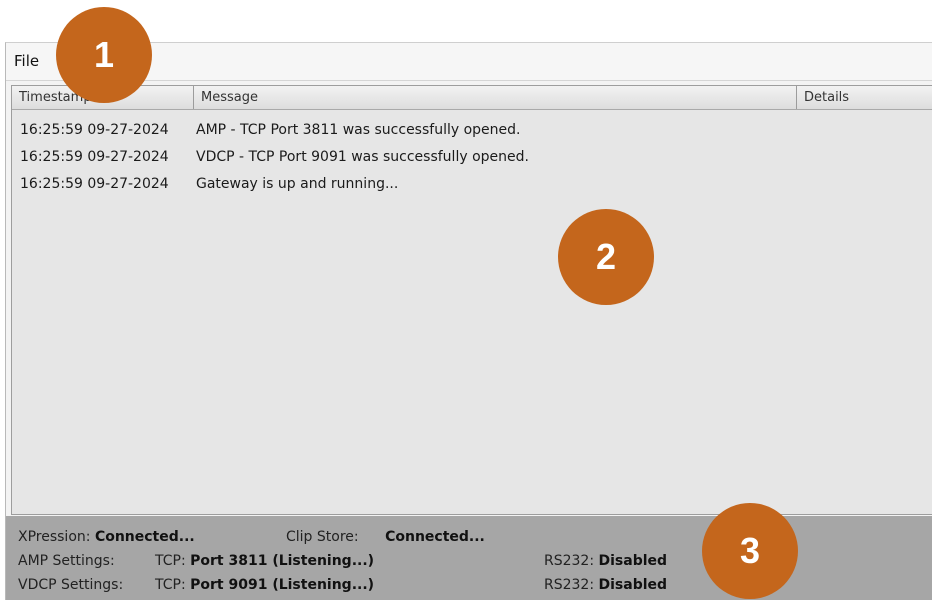  Describe the element at coordinates (54, 537) in the screenshot. I see `xpression-status-label: XPression:` at that location.